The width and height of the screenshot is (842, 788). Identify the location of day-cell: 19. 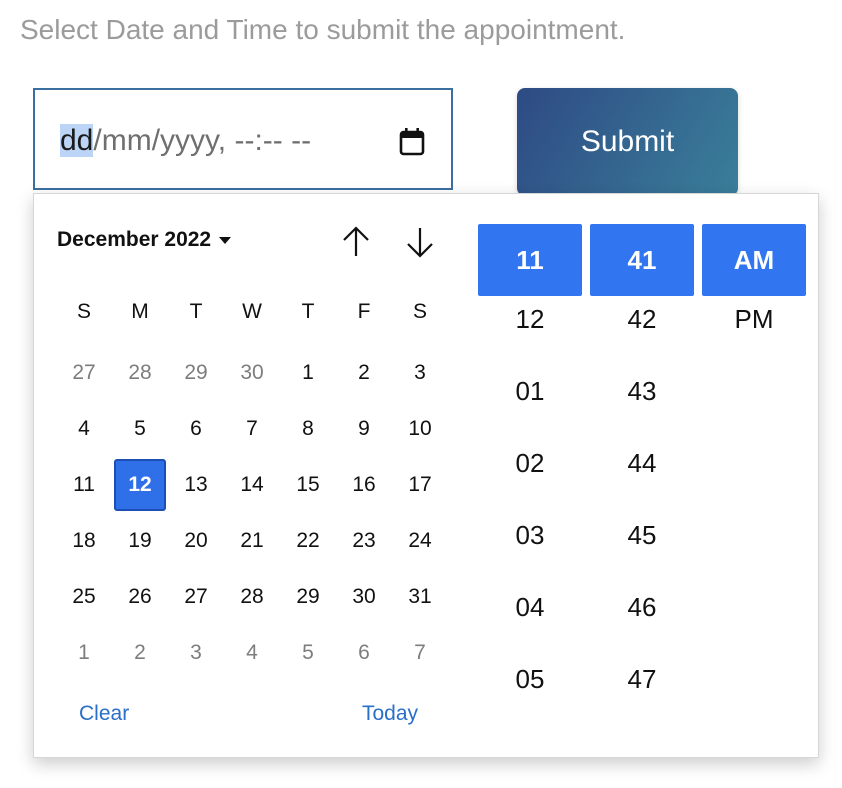
(140, 541).